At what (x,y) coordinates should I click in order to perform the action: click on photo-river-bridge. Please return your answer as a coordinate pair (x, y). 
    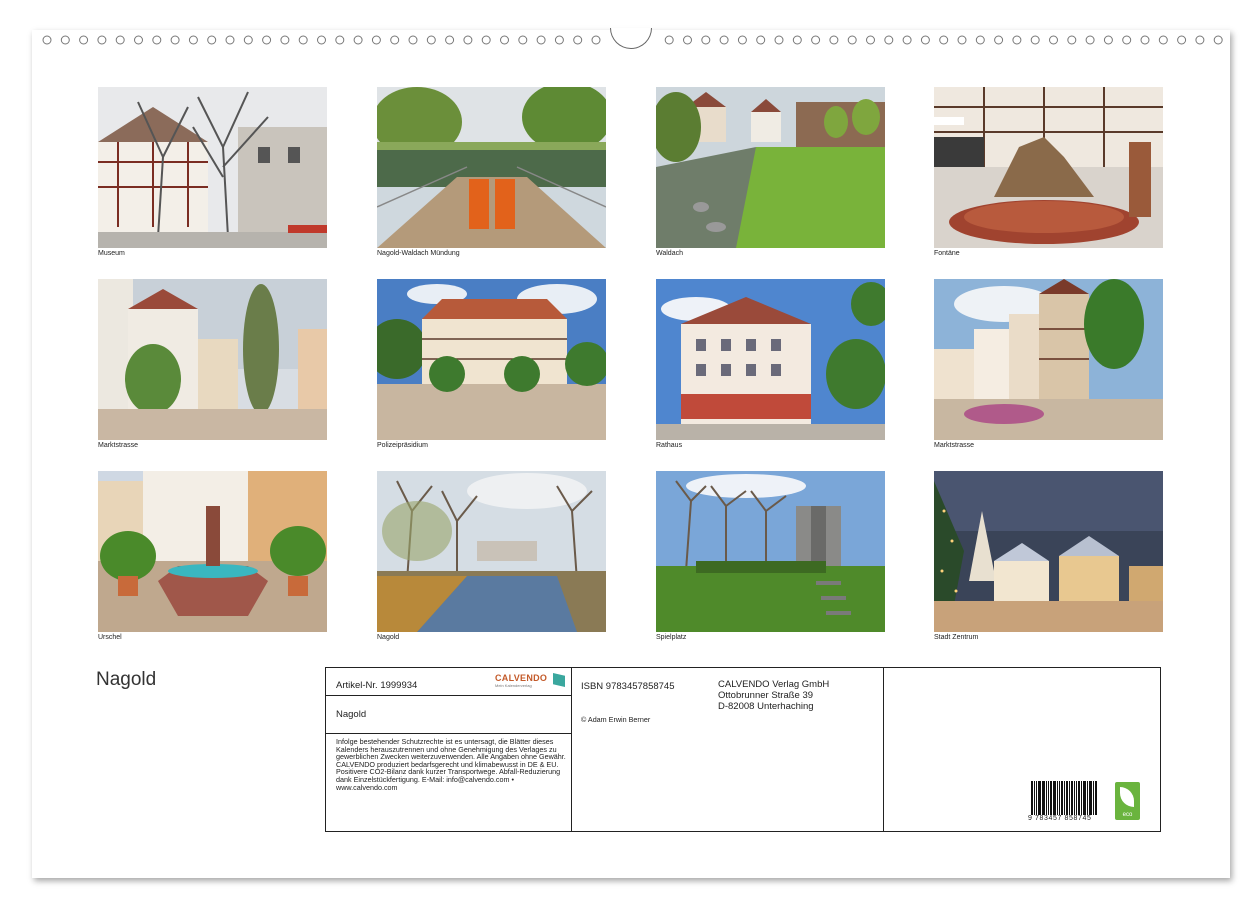
    Looking at the image, I should click on (491, 167).